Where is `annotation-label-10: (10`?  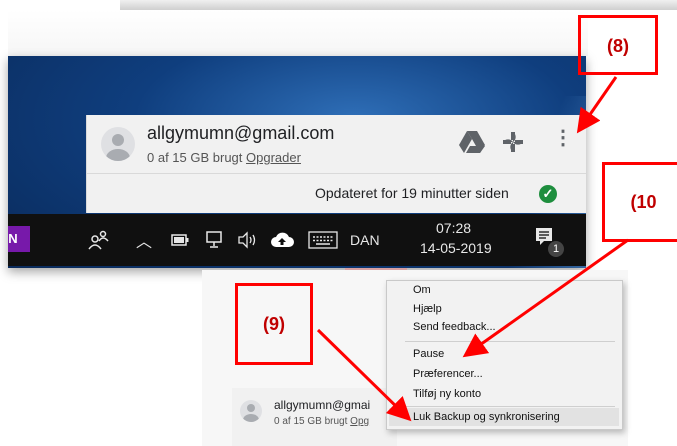
annotation-label-10: (10 is located at coordinates (639, 202).